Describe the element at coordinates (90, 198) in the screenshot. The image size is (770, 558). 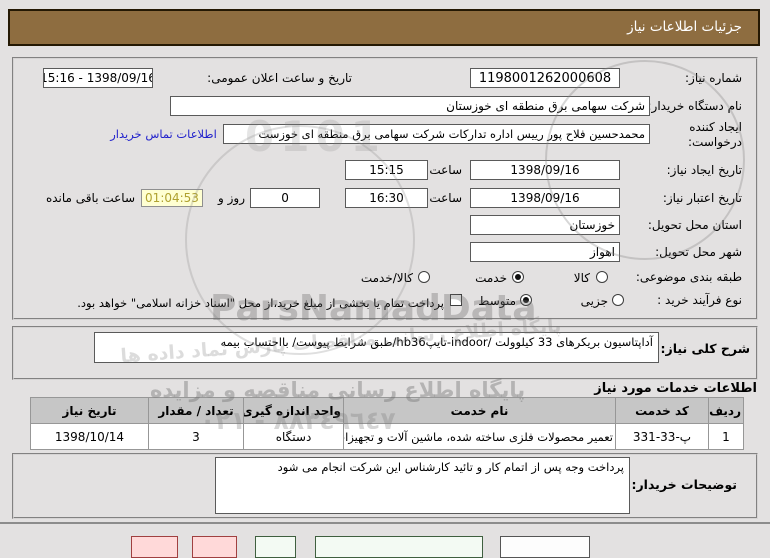
I see `remaining-suffix-label: ساعت باقی مانده` at that location.